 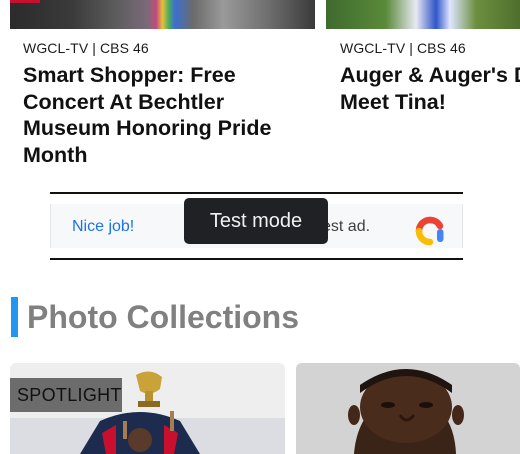 I want to click on google-ads-logo-icon, so click(x=429, y=231).